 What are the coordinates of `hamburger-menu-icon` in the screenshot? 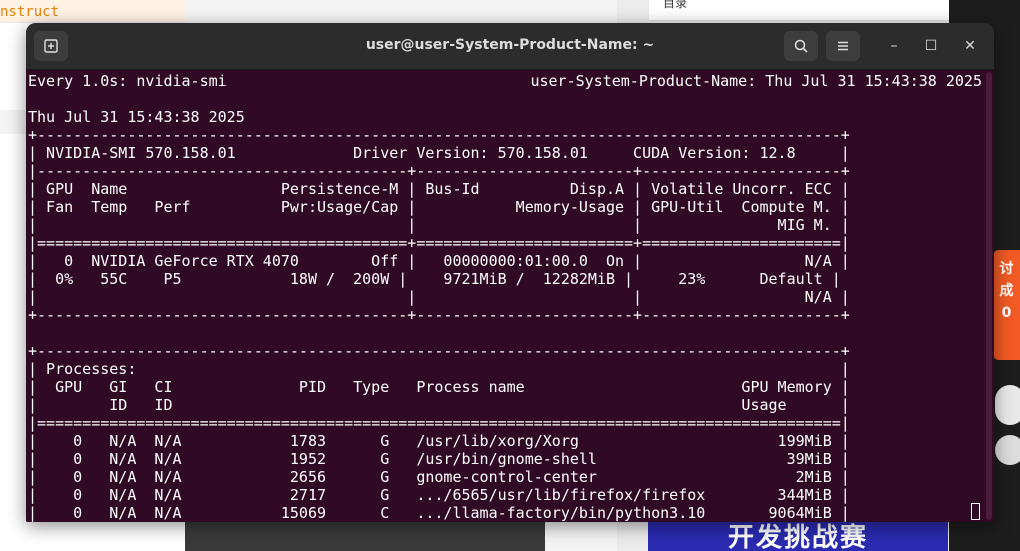 It's located at (843, 46).